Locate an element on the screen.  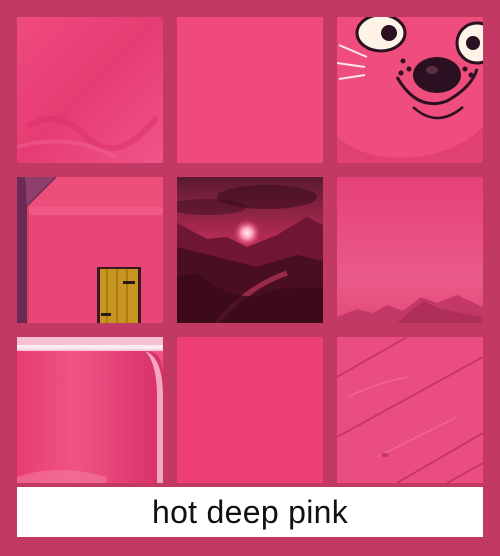
cup-icon is located at coordinates (90, 410).